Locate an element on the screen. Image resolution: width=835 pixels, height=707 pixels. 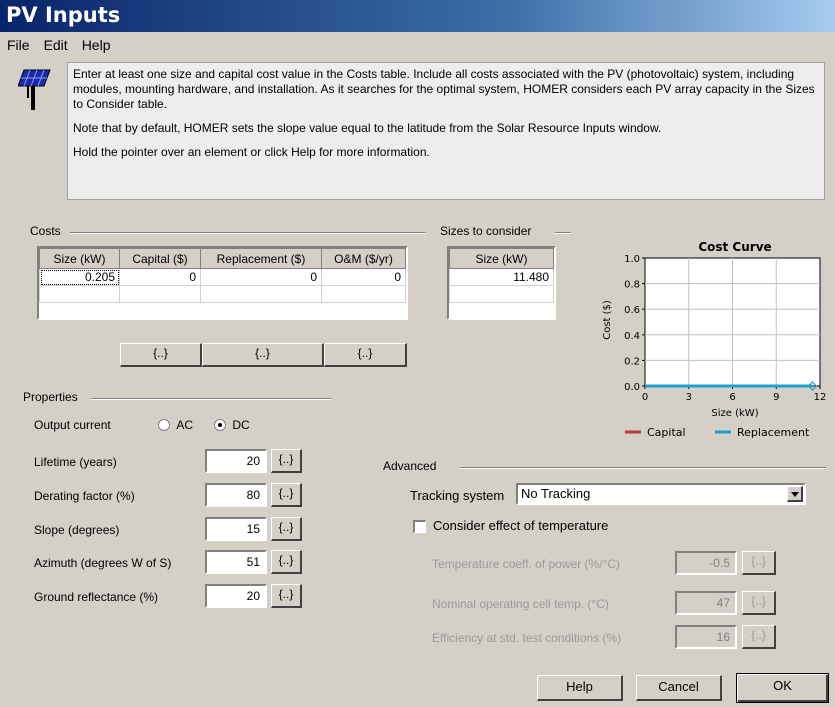
chart-ytick-label: 0.2 is located at coordinates (632, 361).